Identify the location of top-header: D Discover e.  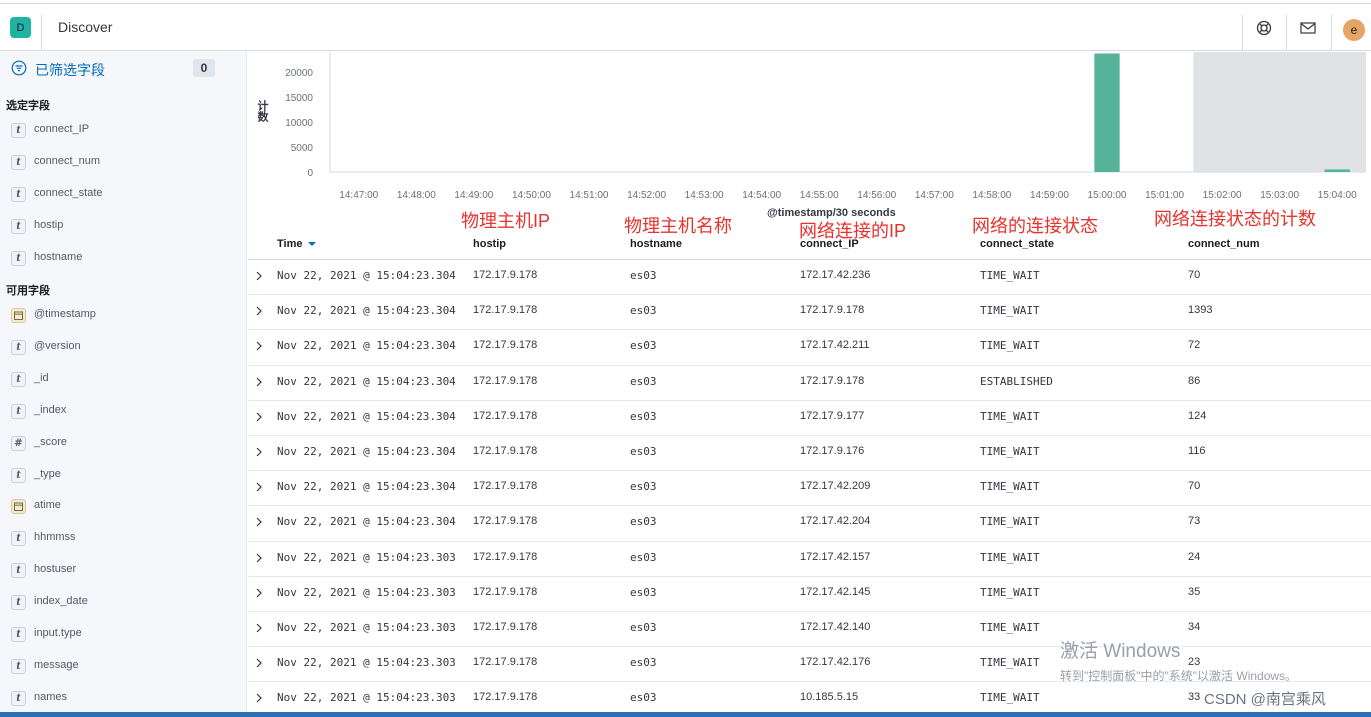
(685, 27).